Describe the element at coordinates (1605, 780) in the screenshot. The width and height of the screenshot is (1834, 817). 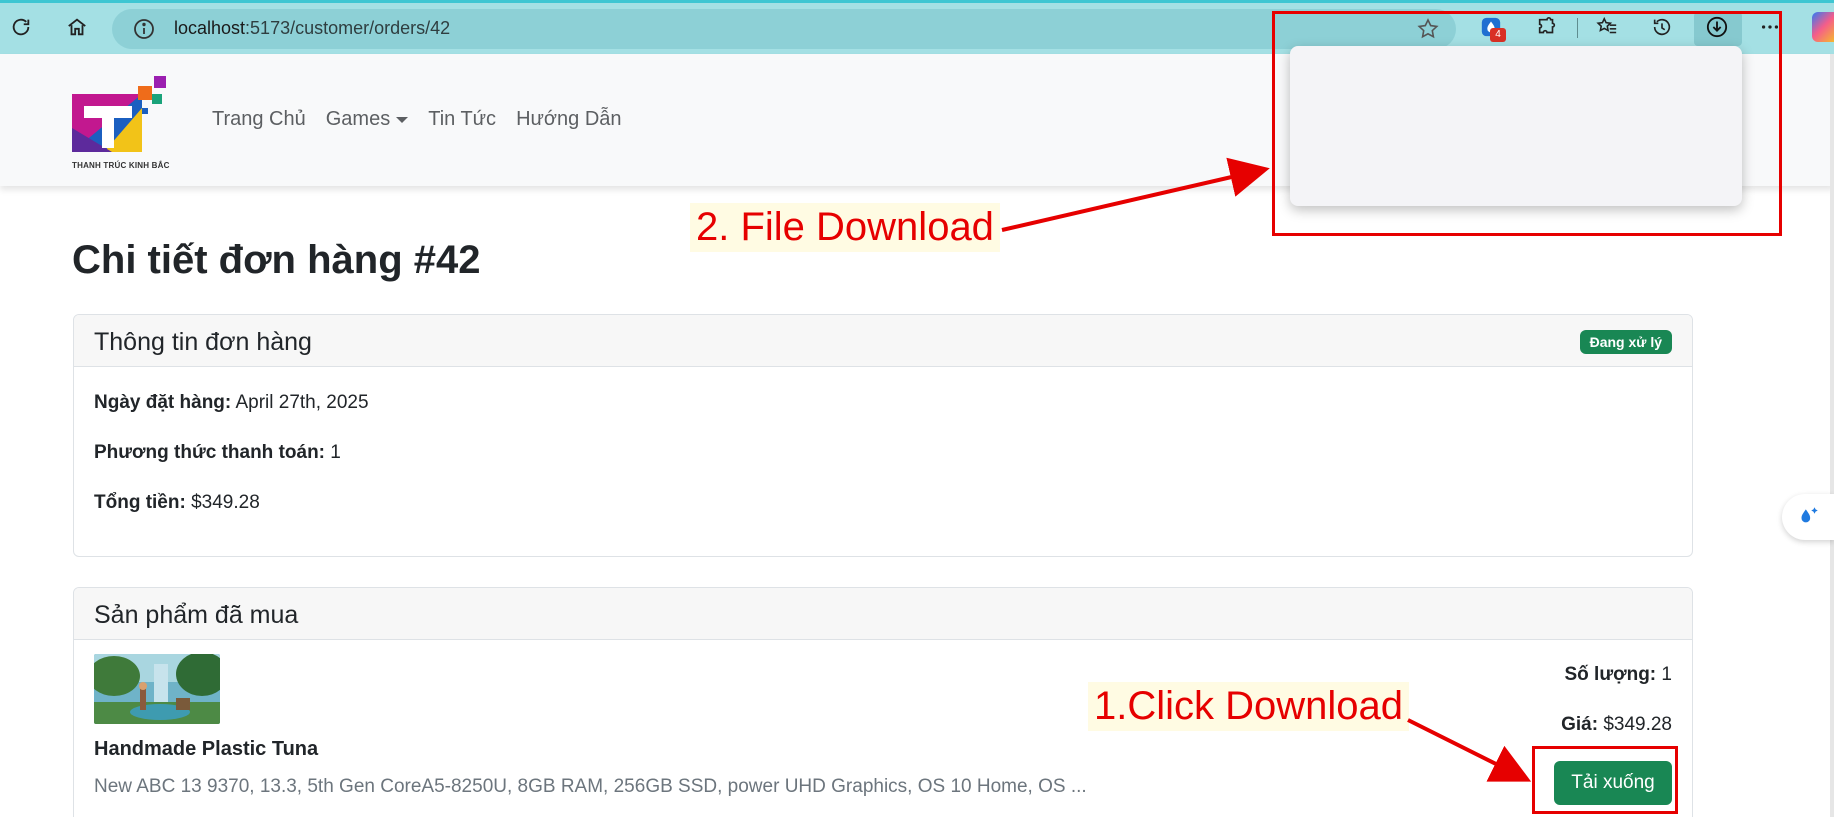
I see `annotation-box-download-button` at that location.